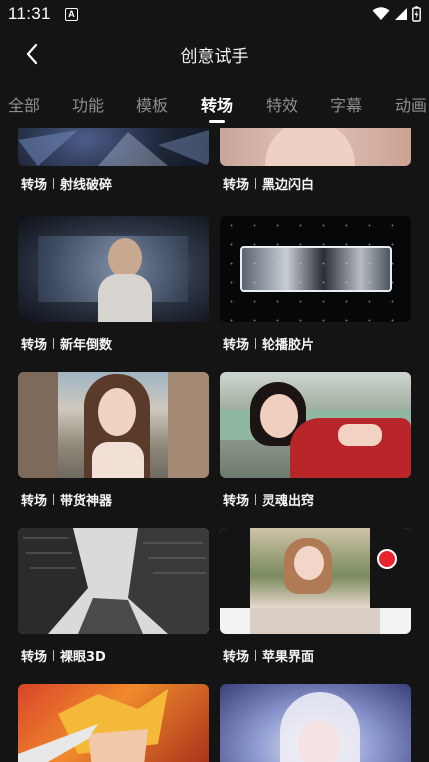 The height and width of the screenshot is (762, 429). I want to click on category-tabs: 全部 功能 模板 转场 特效 字幕 动画, so click(214, 108).